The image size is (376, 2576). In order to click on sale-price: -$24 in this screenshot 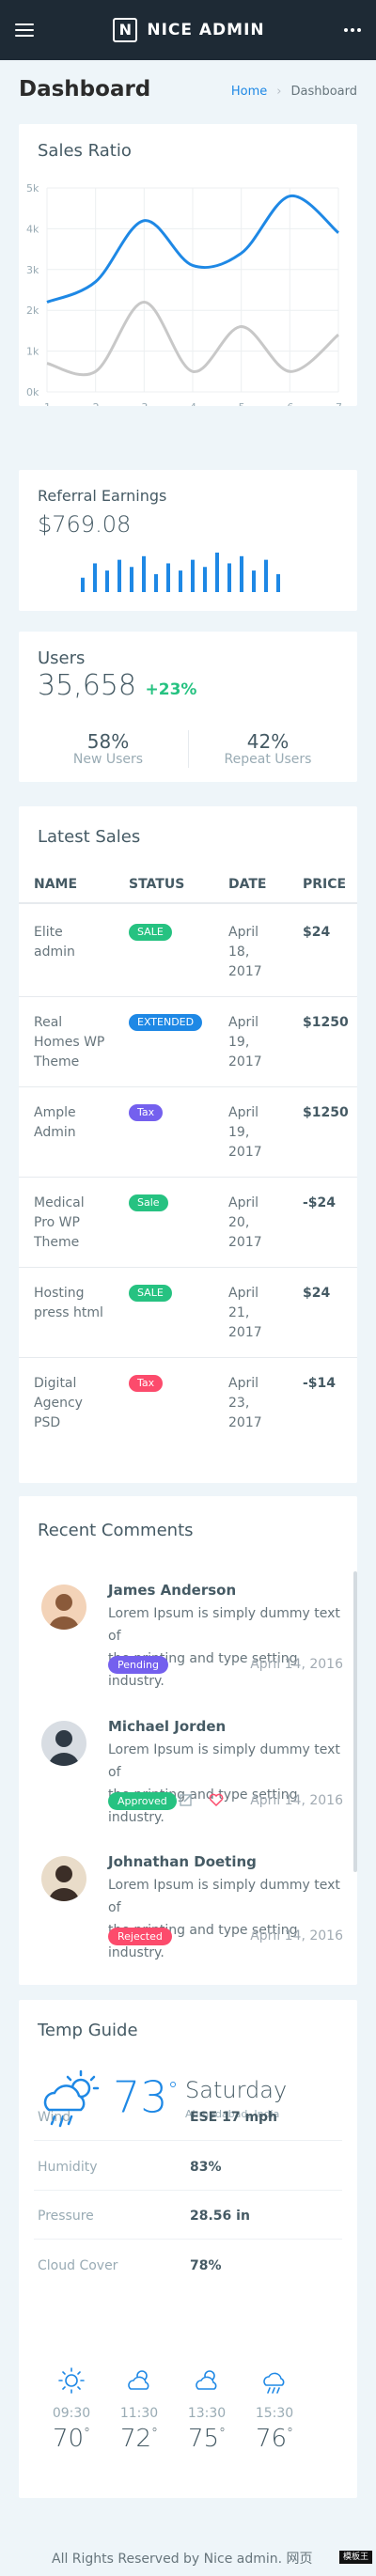, I will do `click(320, 1202)`.